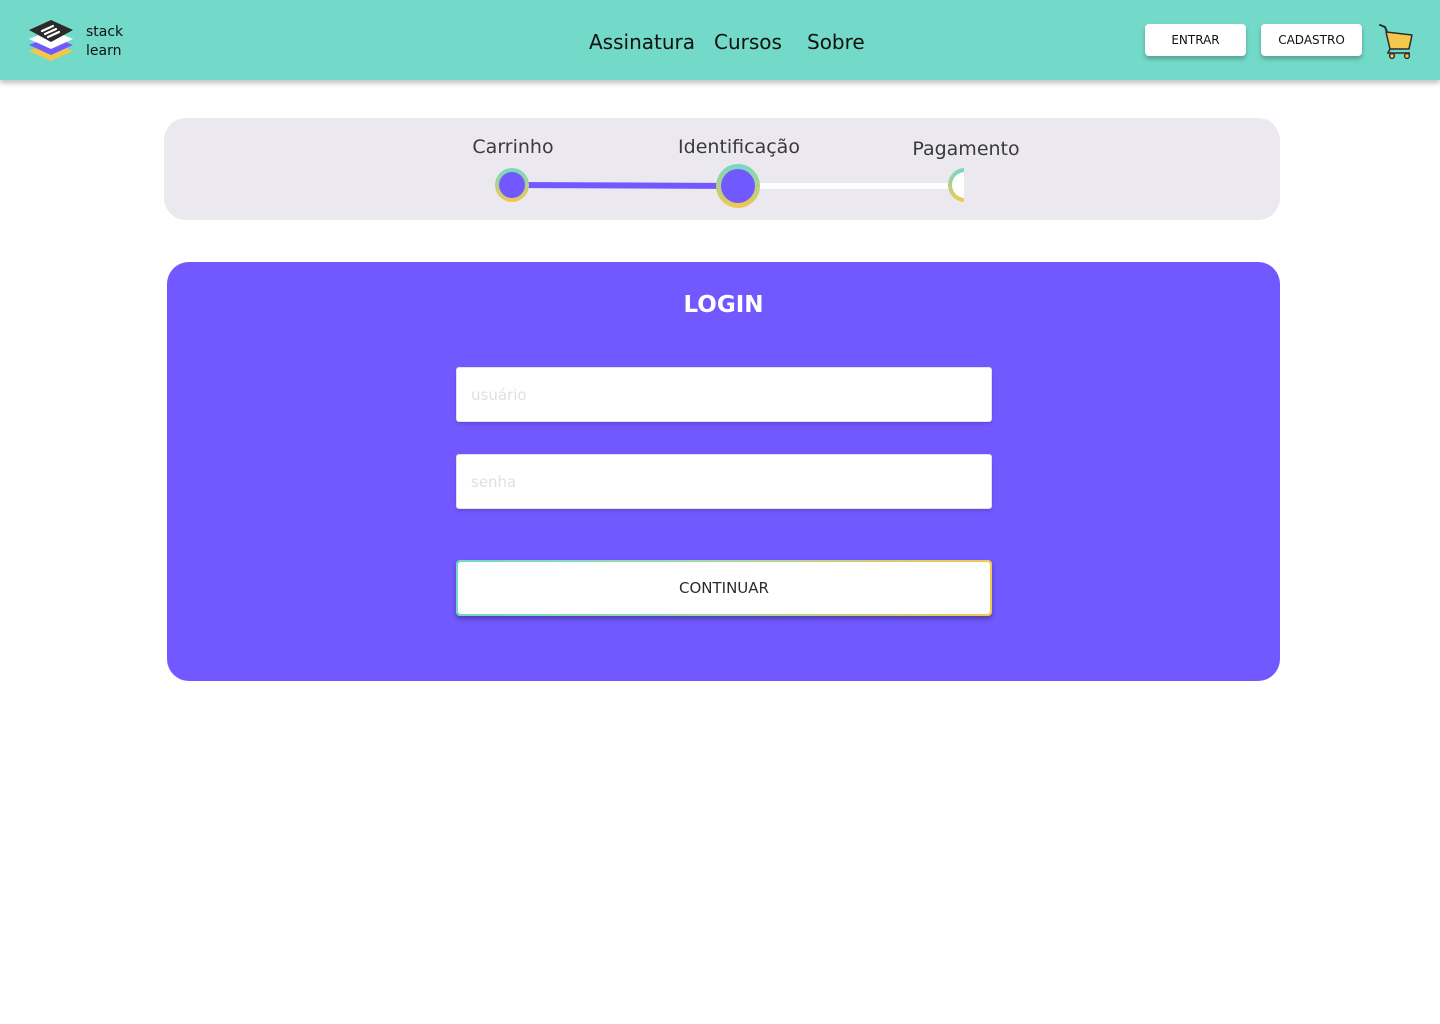 This screenshot has width=1440, height=1024. I want to click on nav-link-sobre: Sobre, so click(836, 42).